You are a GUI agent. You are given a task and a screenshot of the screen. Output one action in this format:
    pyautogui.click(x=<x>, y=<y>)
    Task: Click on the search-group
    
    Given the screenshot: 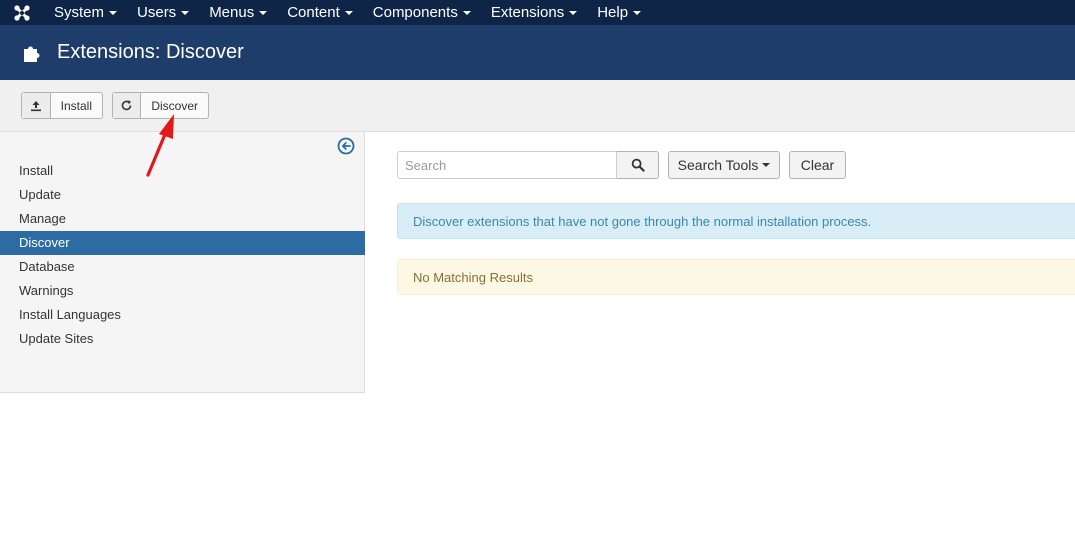 What is the action you would take?
    pyautogui.click(x=528, y=165)
    